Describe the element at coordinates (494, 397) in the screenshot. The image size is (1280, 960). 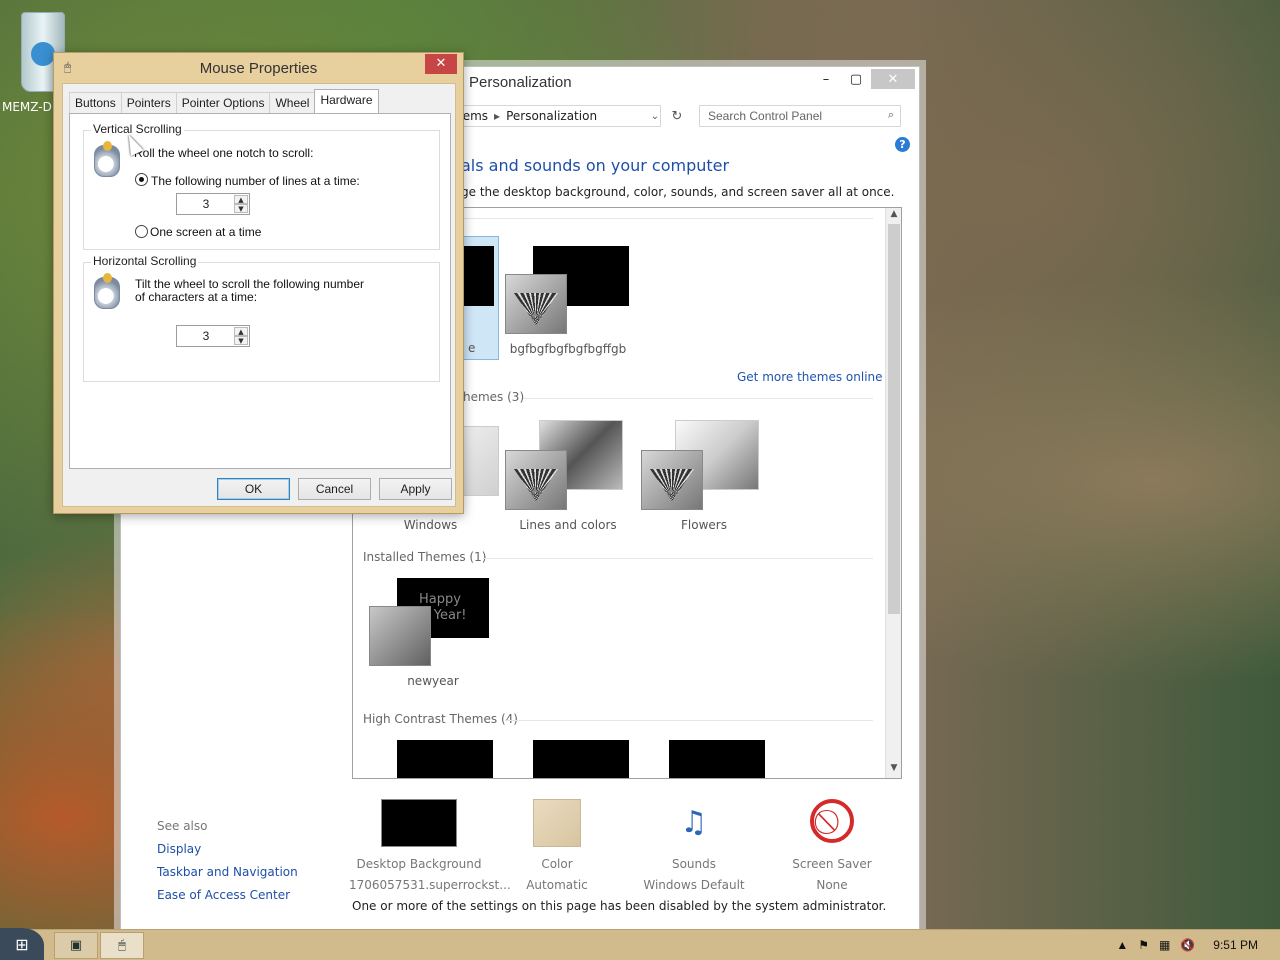
I see `section-default-themes: hemes (3)` at that location.